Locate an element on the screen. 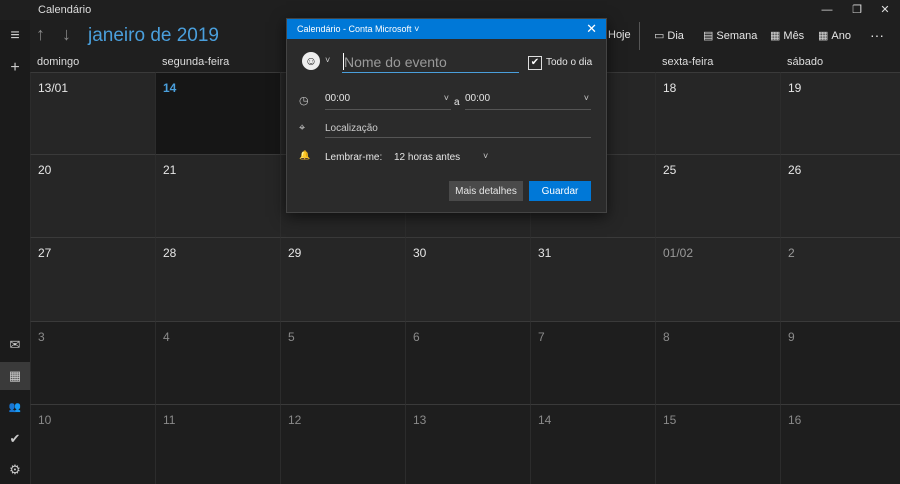 This screenshot has width=900, height=484. hamburger-menu-icon: ≡ is located at coordinates (15, 36).